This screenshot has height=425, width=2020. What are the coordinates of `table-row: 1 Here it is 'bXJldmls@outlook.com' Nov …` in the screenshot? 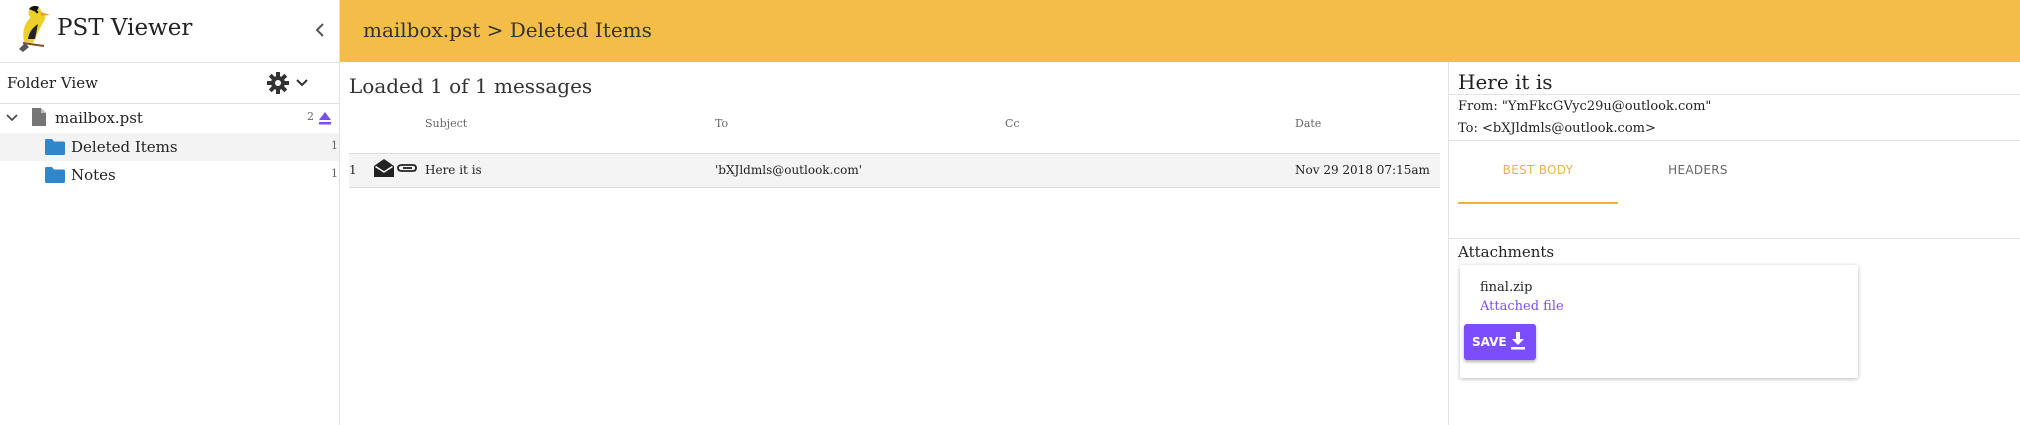 It's located at (894, 170).